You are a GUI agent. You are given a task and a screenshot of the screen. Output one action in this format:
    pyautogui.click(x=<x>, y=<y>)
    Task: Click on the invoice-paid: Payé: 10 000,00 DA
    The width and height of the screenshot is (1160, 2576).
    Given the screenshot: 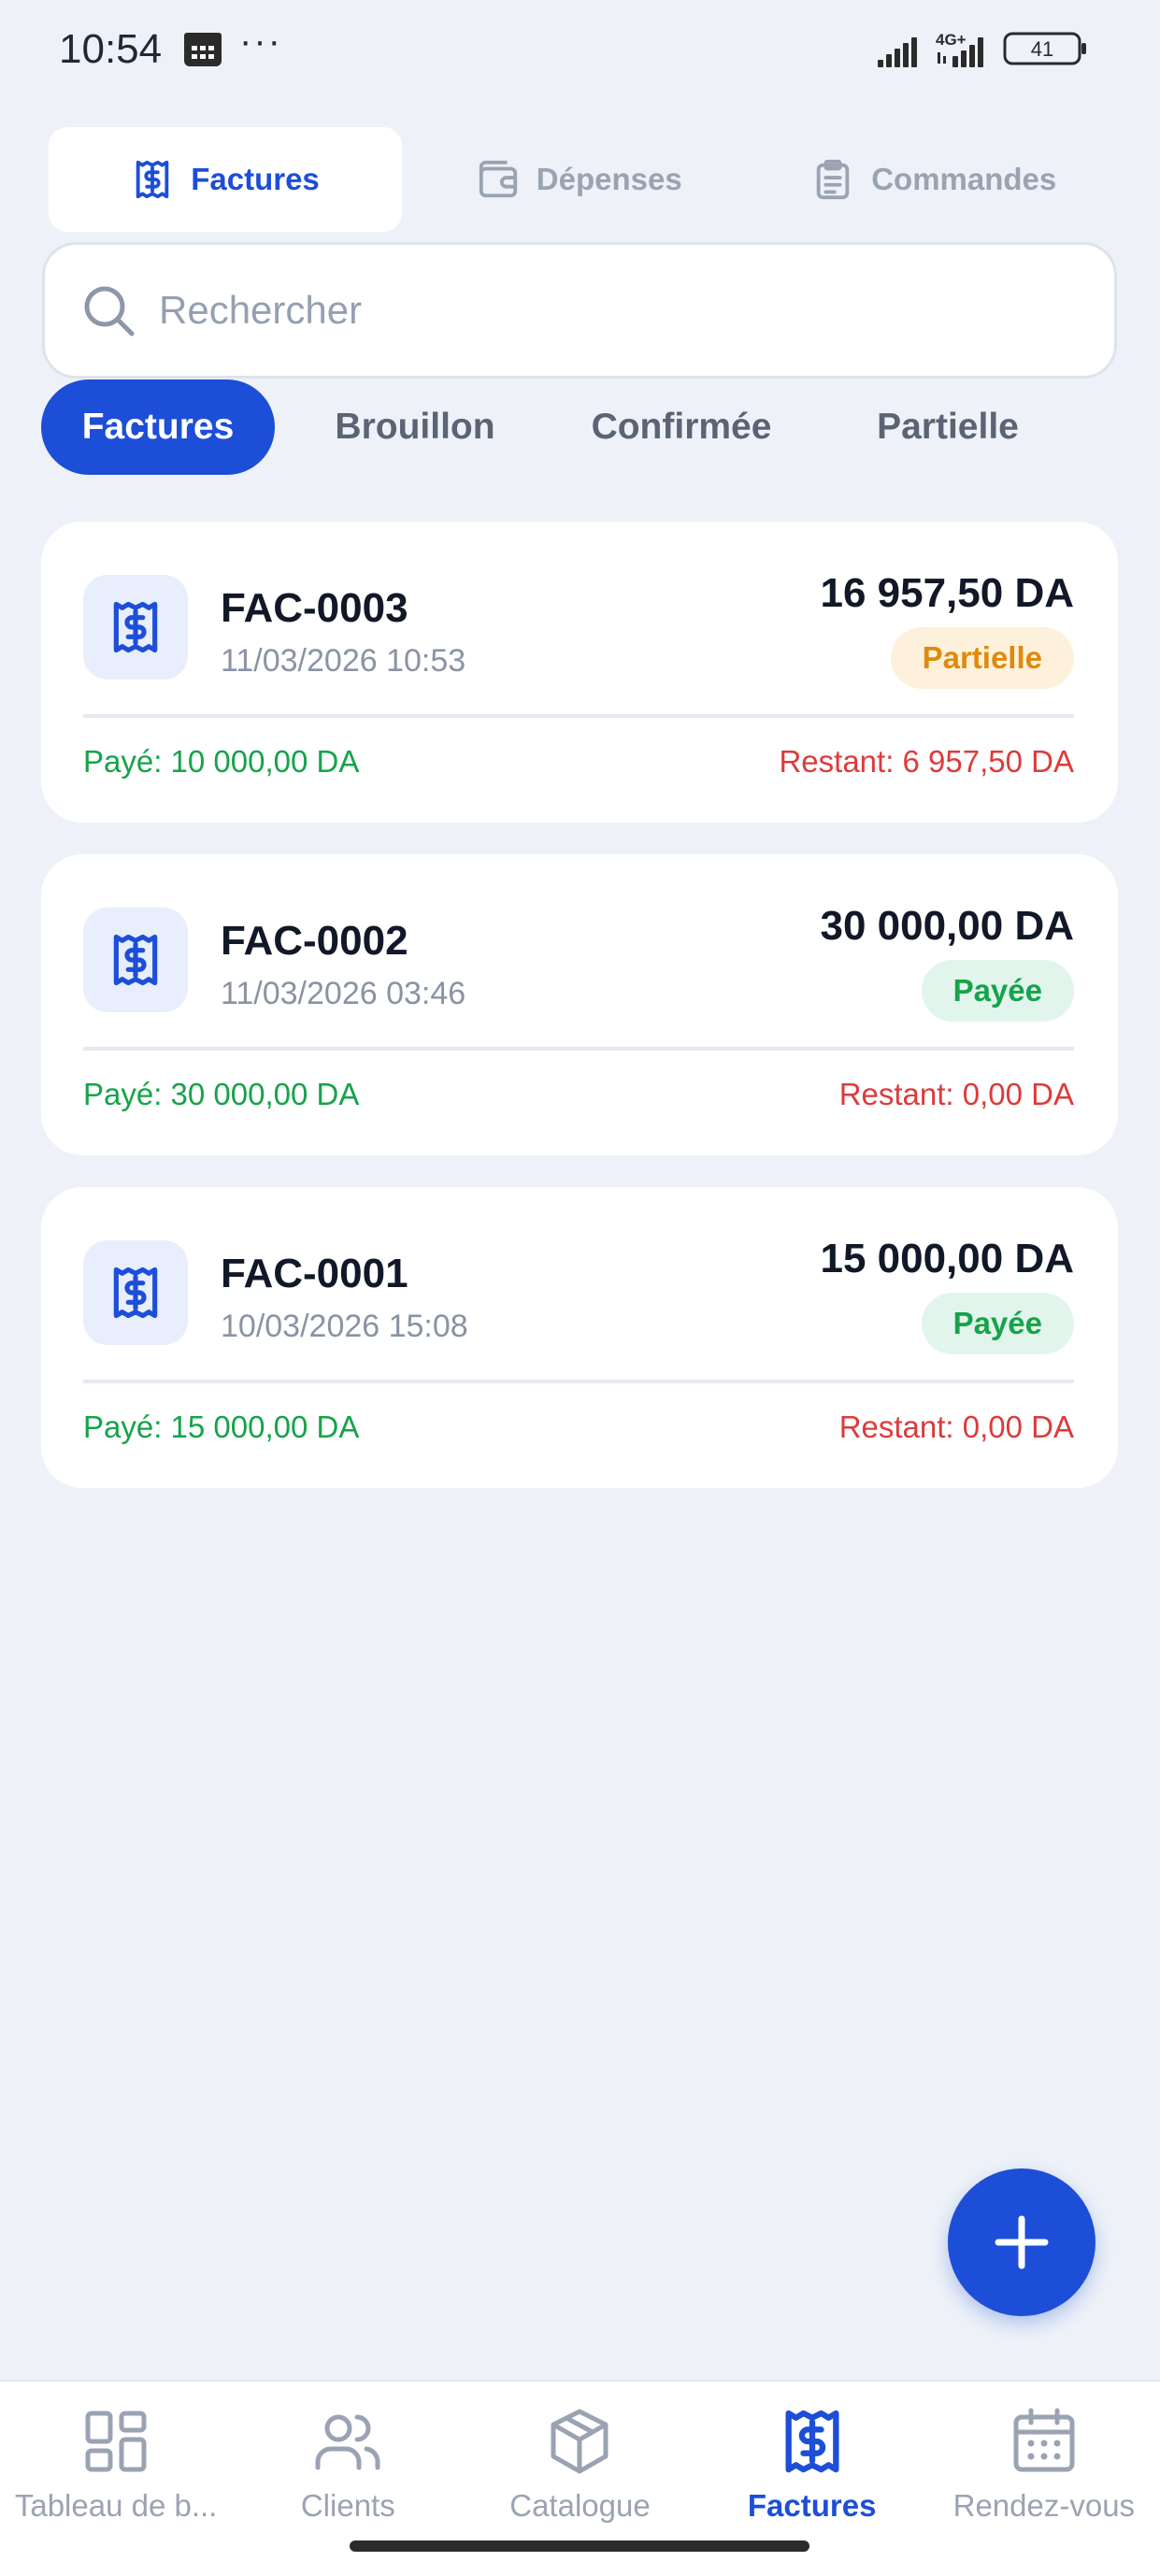 What is the action you would take?
    pyautogui.click(x=221, y=761)
    